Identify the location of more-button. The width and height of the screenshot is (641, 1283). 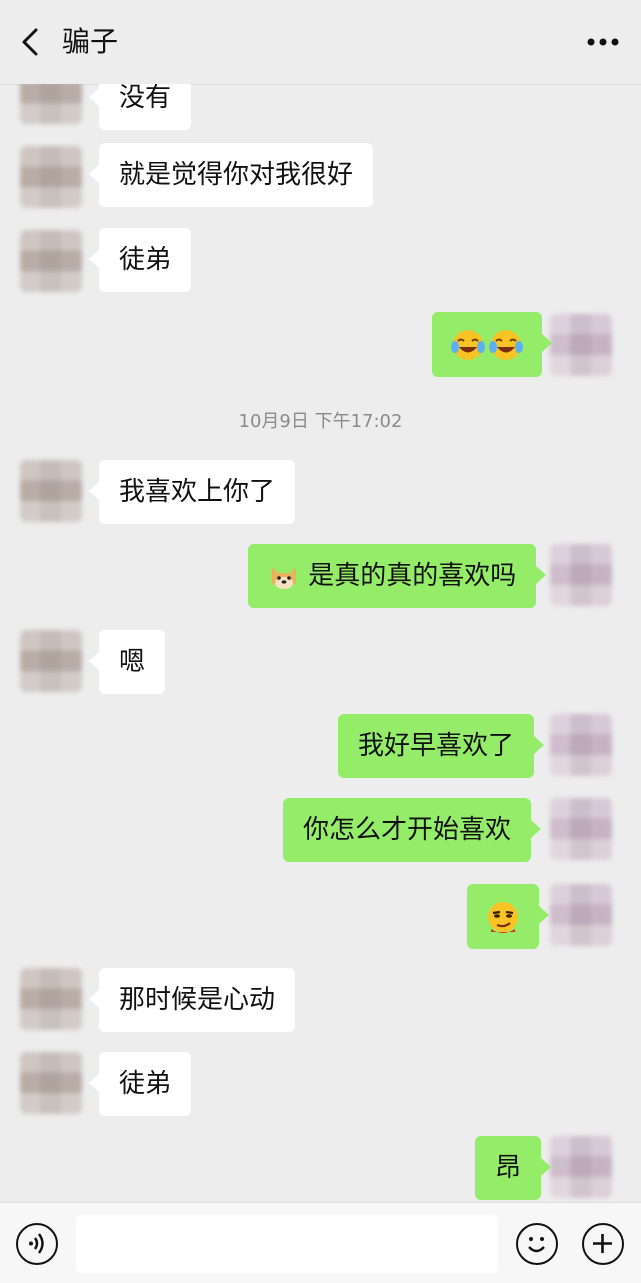
(603, 42).